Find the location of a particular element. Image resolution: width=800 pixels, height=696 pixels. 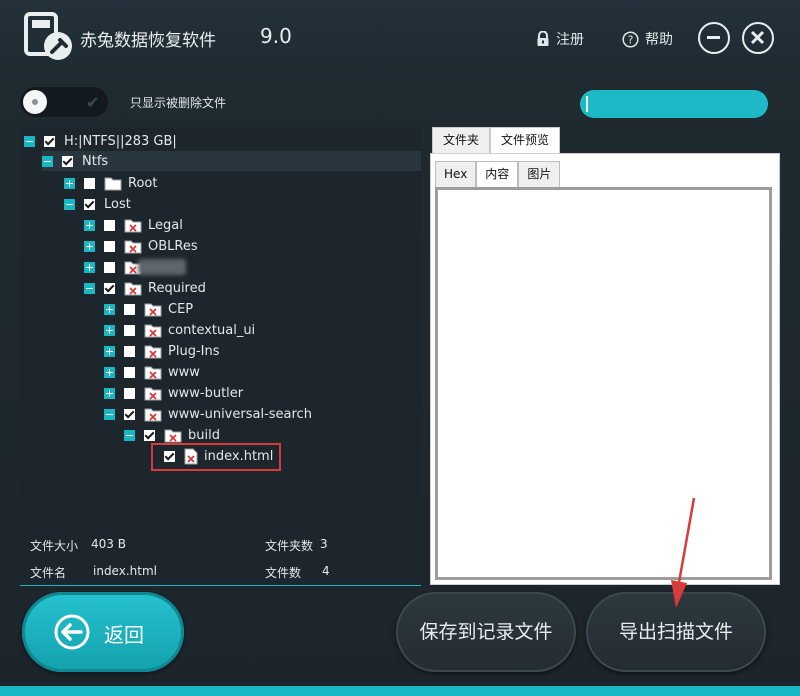

tree-row-lost: Lost is located at coordinates (97, 204).